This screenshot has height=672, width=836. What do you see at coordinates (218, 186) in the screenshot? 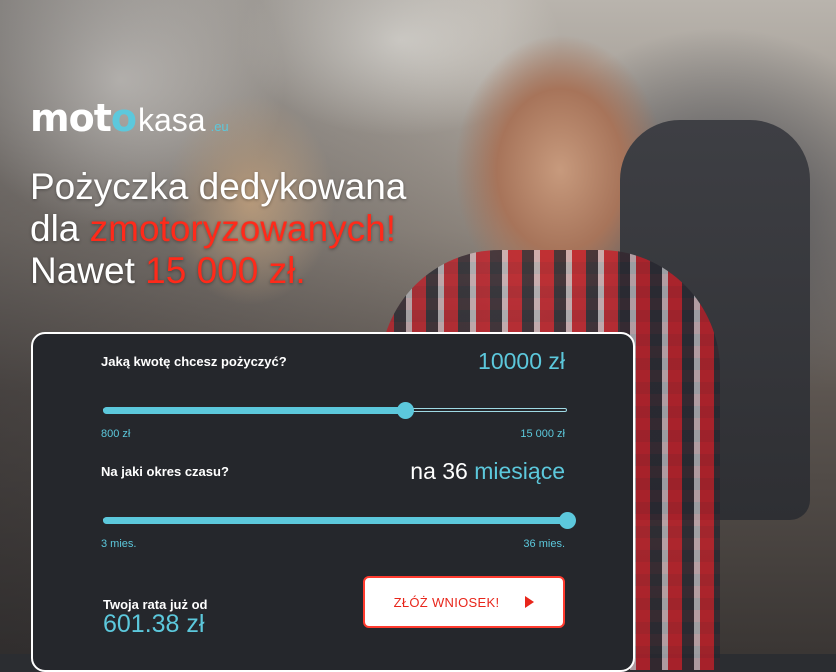
I see `headline-line-1: Pożyczka dedykowana` at bounding box center [218, 186].